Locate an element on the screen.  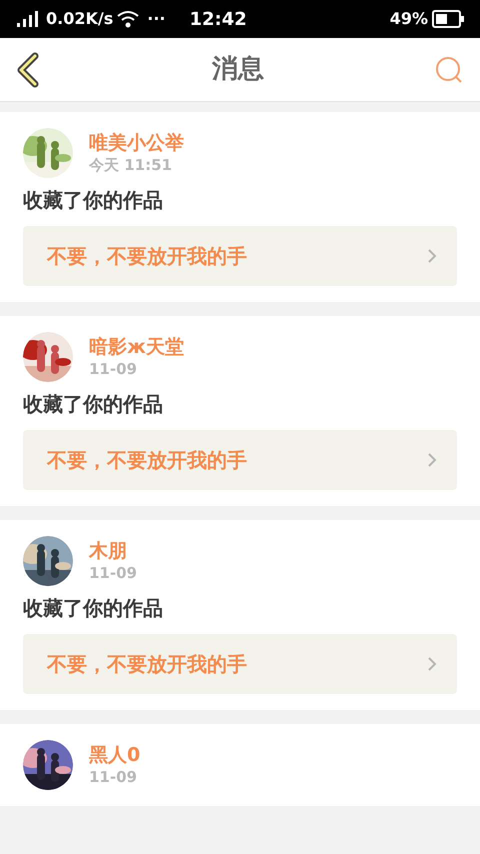
user-name: 唯美小公举 is located at coordinates (136, 143).